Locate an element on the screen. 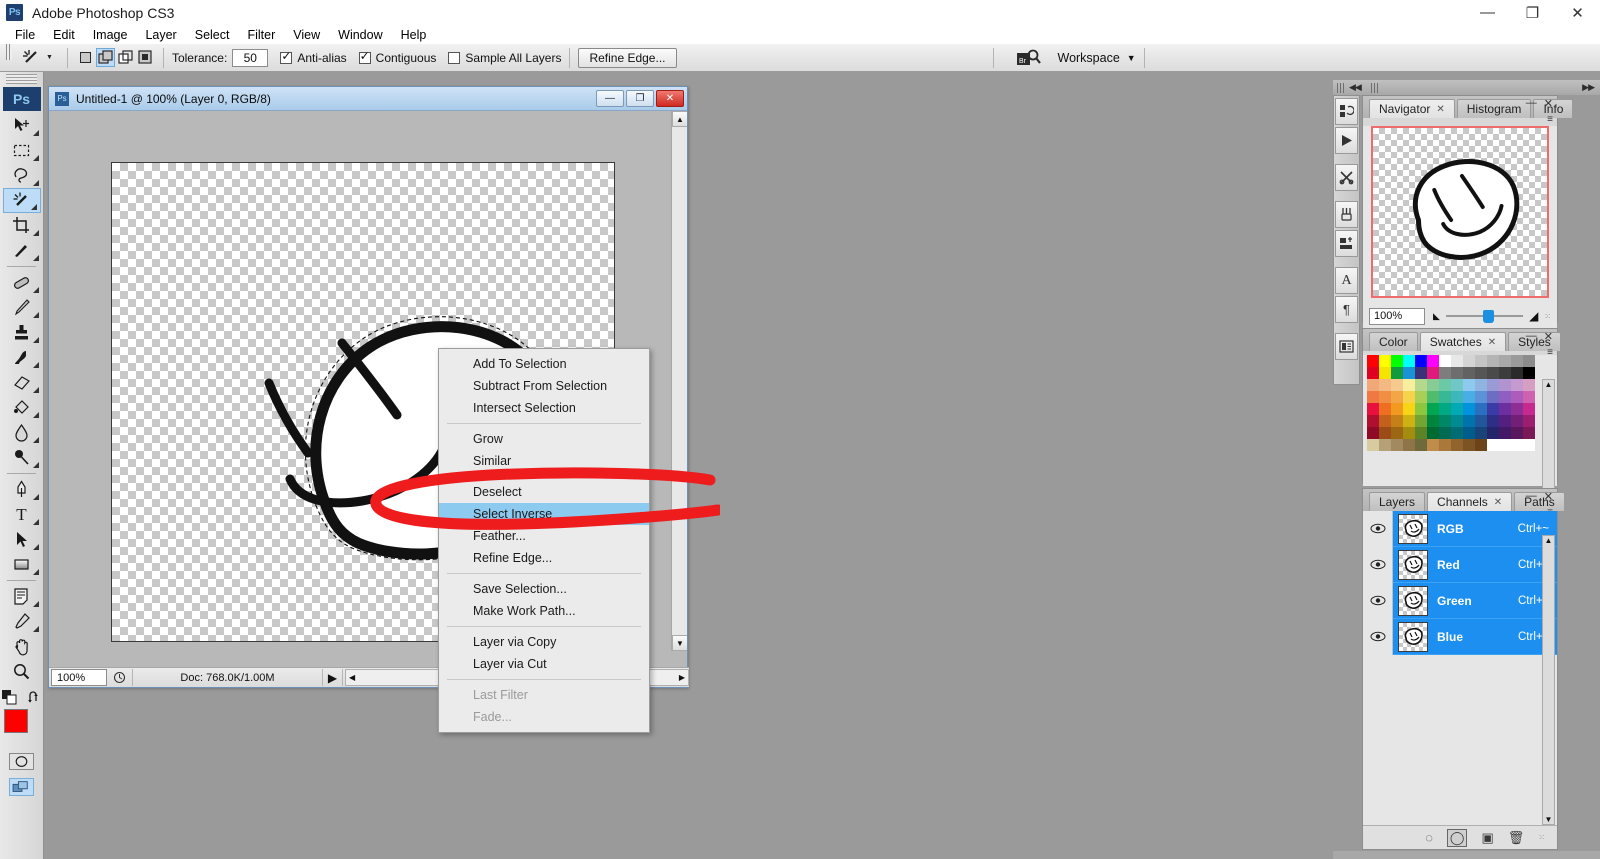 Image resolution: width=1600 pixels, height=859 pixels. paint-bucket-tool is located at coordinates (22, 407).